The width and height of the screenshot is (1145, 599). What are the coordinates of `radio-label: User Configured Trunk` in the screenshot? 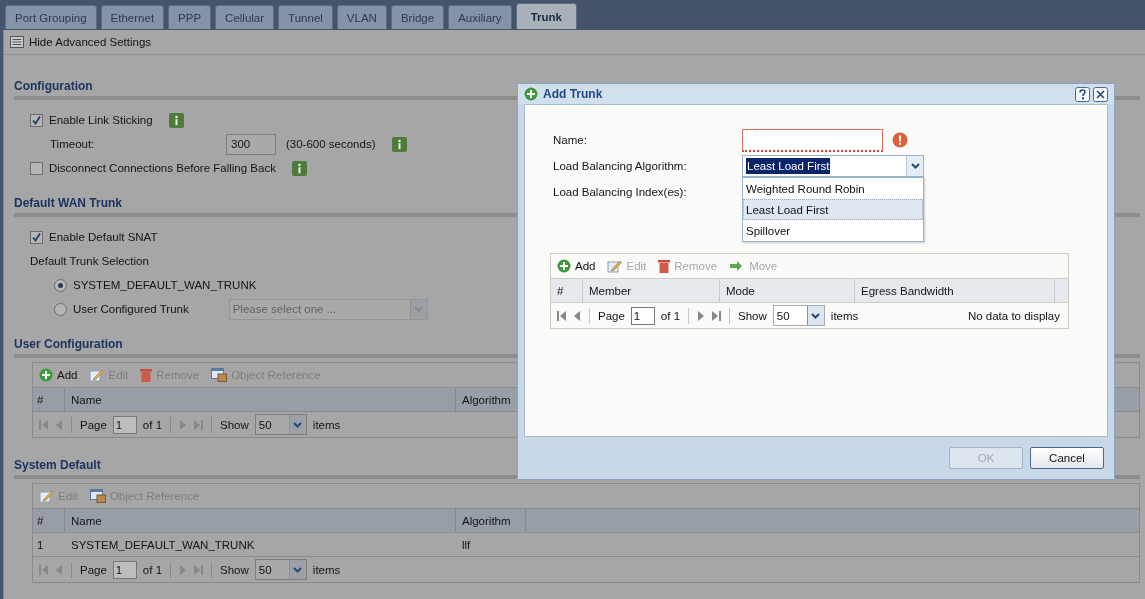 It's located at (131, 309).